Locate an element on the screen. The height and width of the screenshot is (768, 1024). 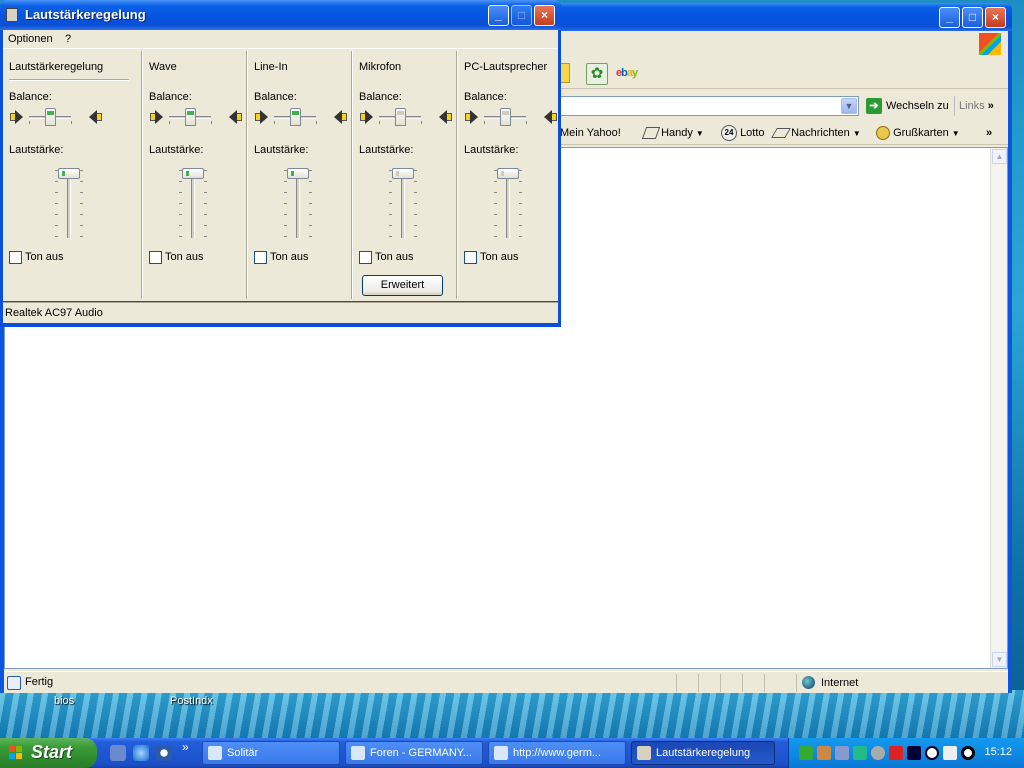
volume-minimize-button: _ is located at coordinates (498, 15).